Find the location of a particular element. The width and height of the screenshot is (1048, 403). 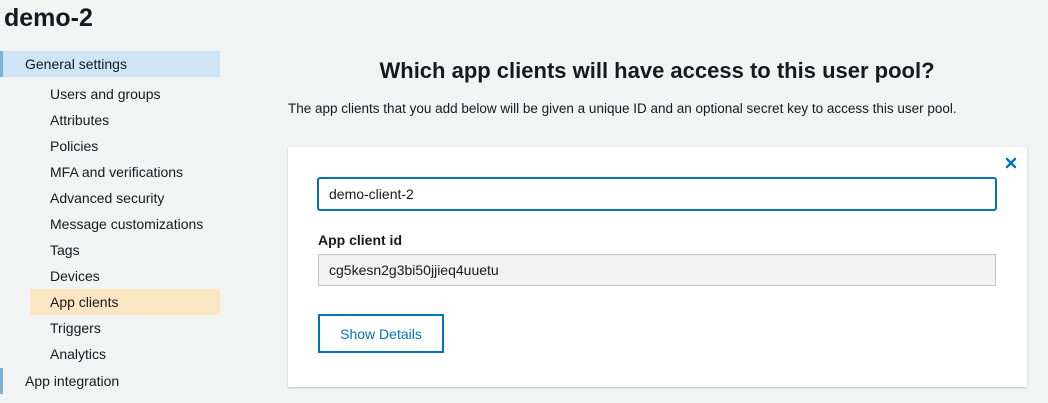

page-title: demo-2 is located at coordinates (48, 18).